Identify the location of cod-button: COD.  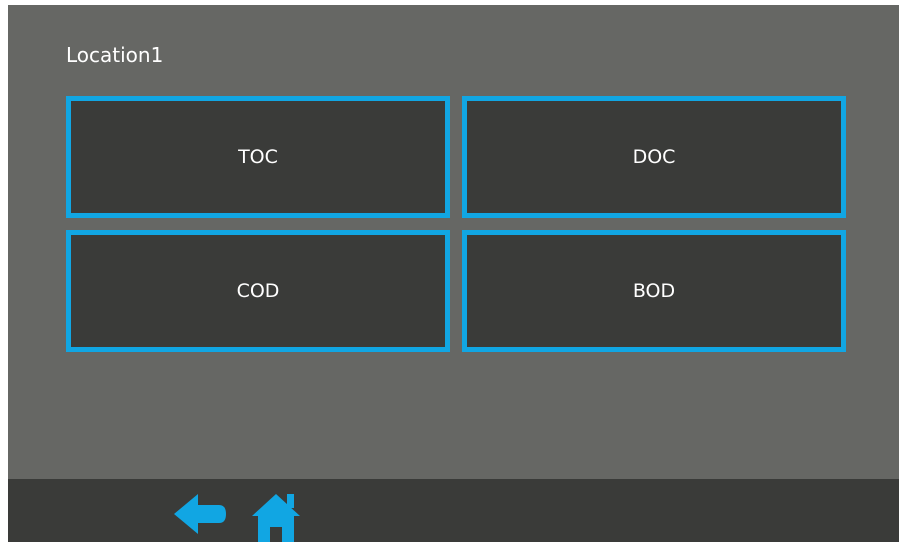
(258, 291).